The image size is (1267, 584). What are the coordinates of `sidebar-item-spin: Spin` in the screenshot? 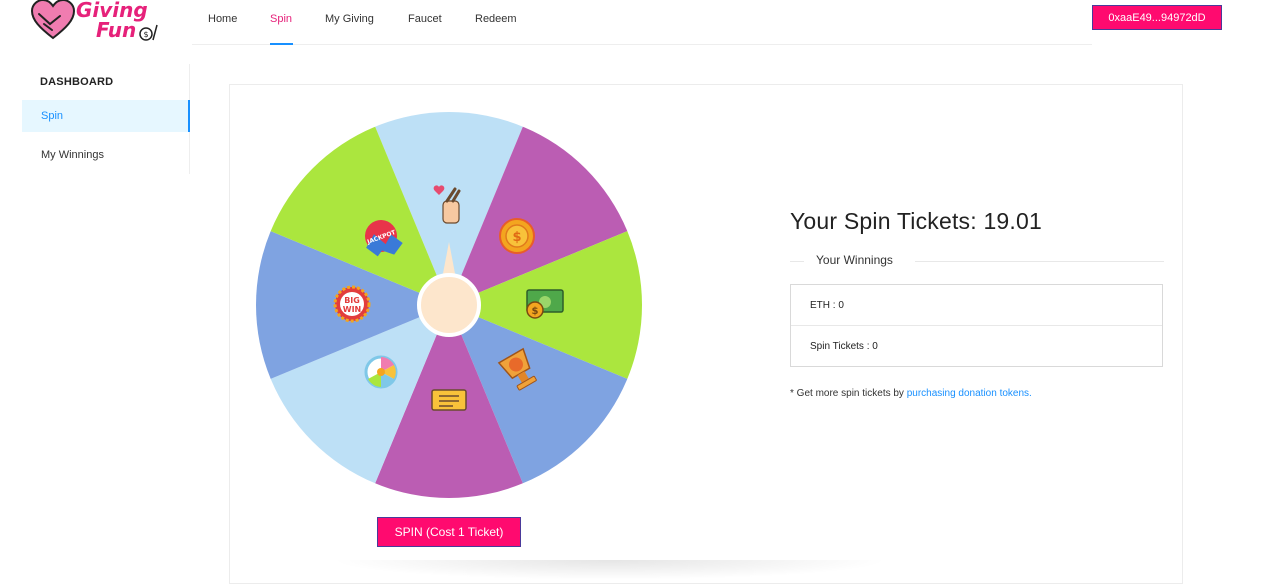 It's located at (106, 116).